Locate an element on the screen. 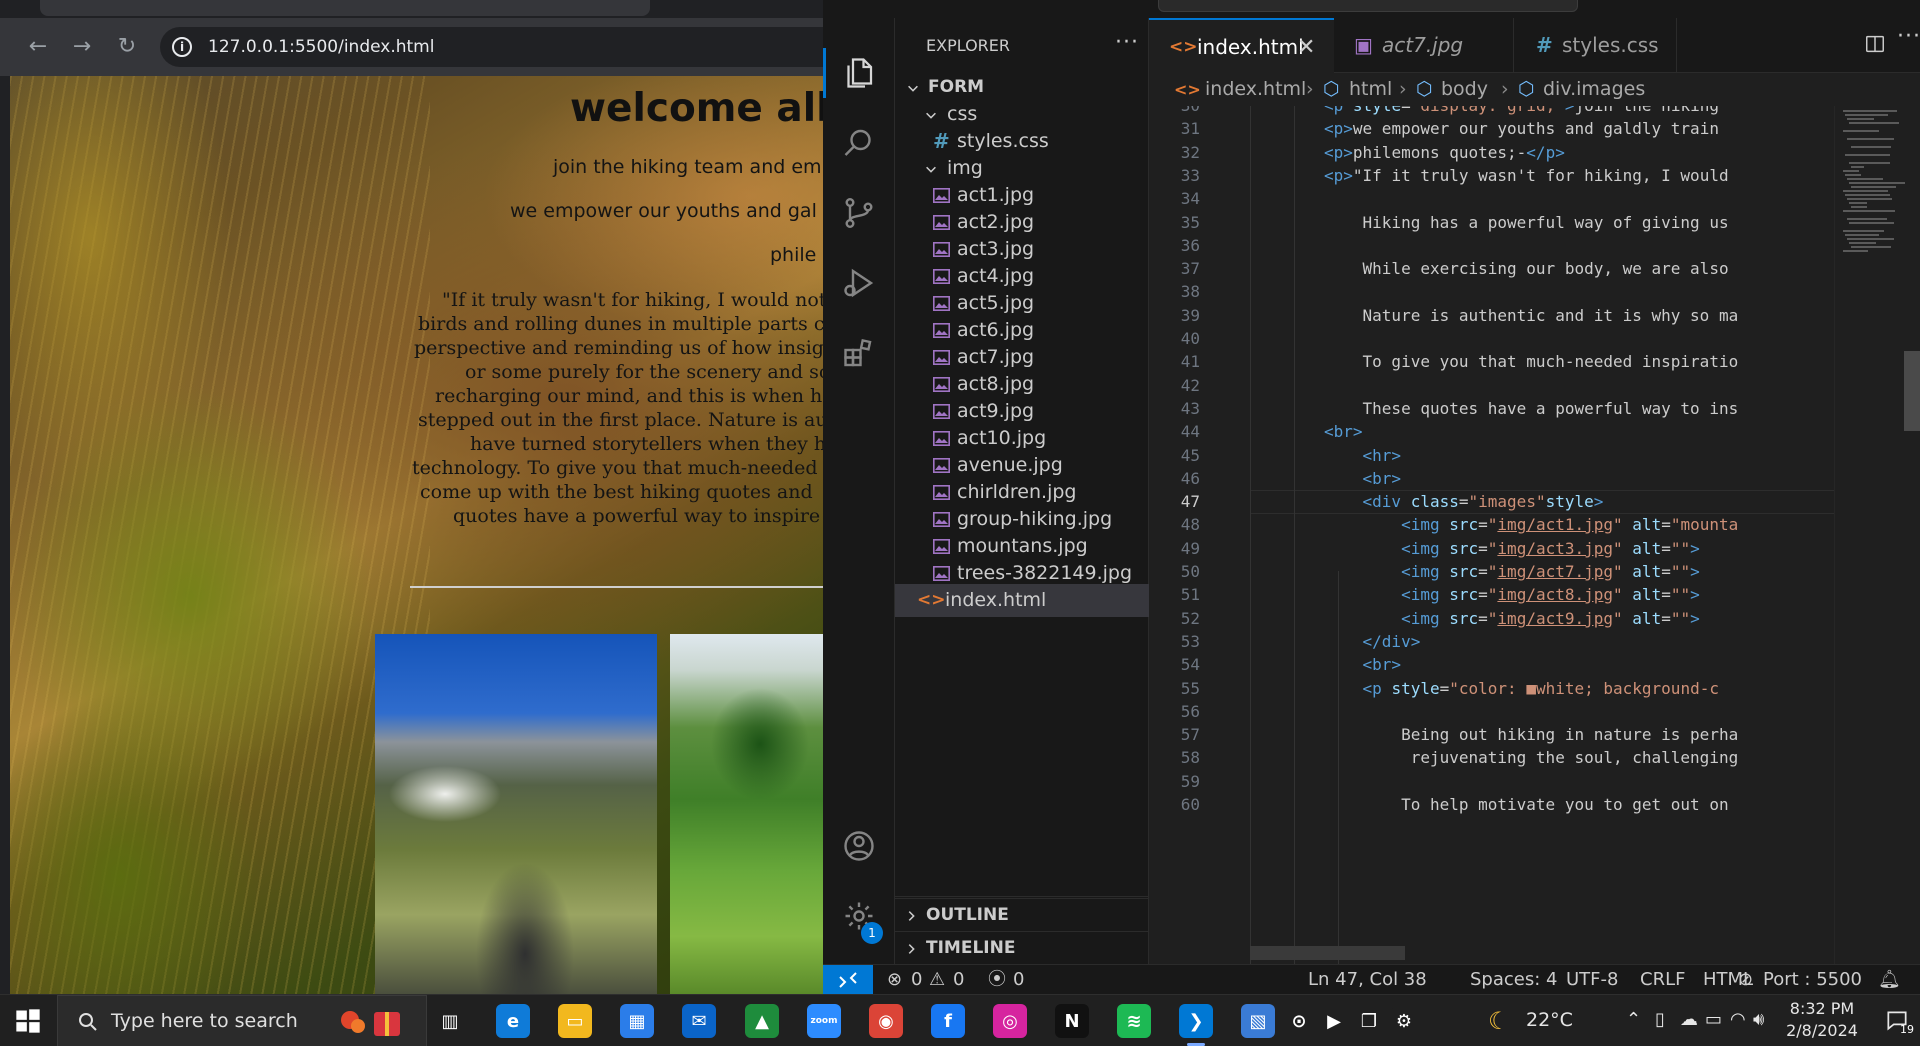  live-server-port: Port : 5500 is located at coordinates (1812, 979).